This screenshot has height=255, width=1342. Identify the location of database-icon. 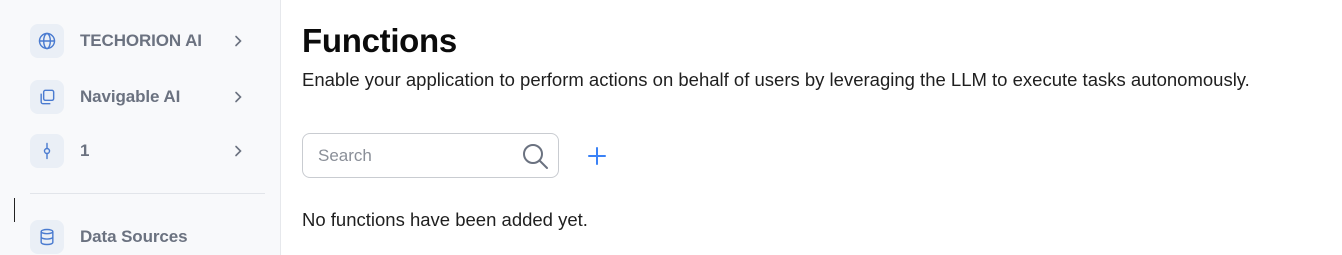
(47, 237).